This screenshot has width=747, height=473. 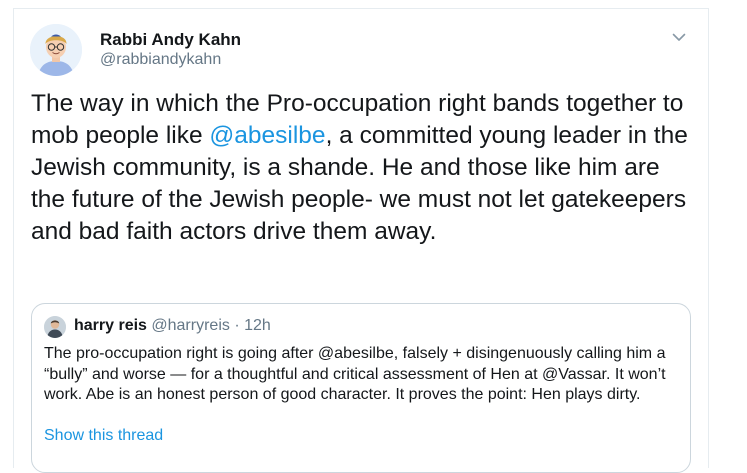 What do you see at coordinates (190, 325) in the screenshot?
I see `quoted-author-handle: @harryreis` at bounding box center [190, 325].